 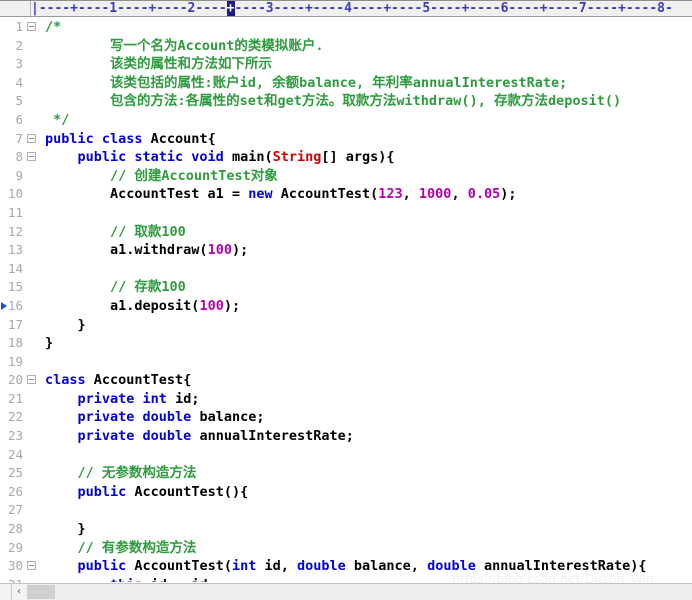 I want to click on gutter-row: 3, so click(x=22, y=64).